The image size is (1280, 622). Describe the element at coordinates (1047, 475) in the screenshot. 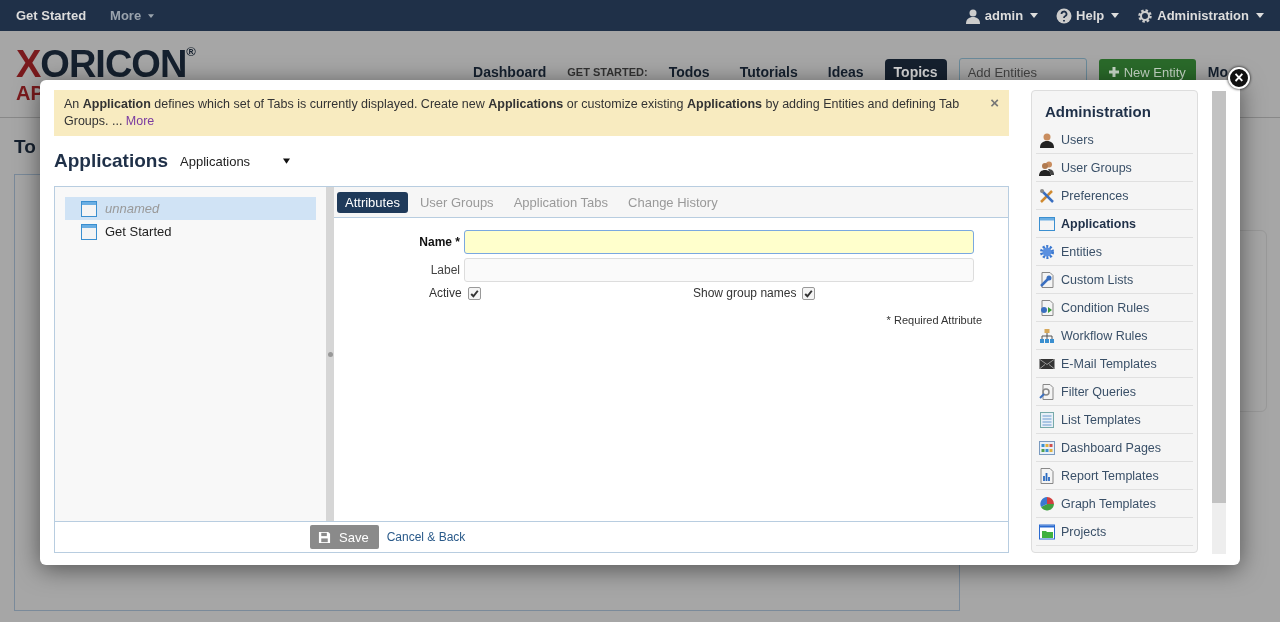

I see `bar-chart-document-icon` at that location.